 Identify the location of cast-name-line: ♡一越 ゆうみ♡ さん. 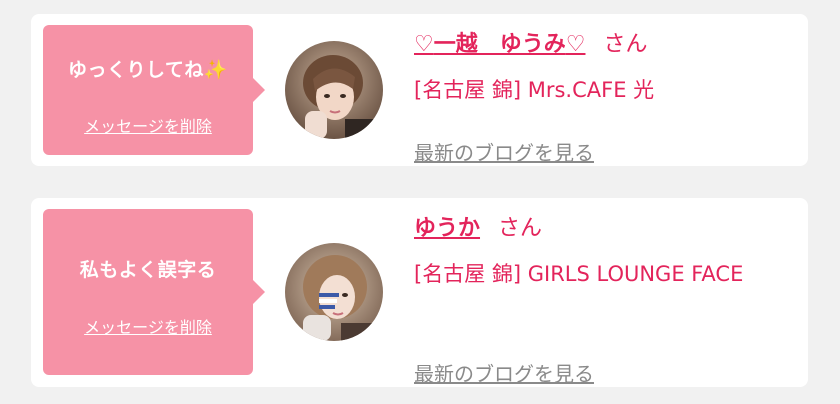
(603, 45).